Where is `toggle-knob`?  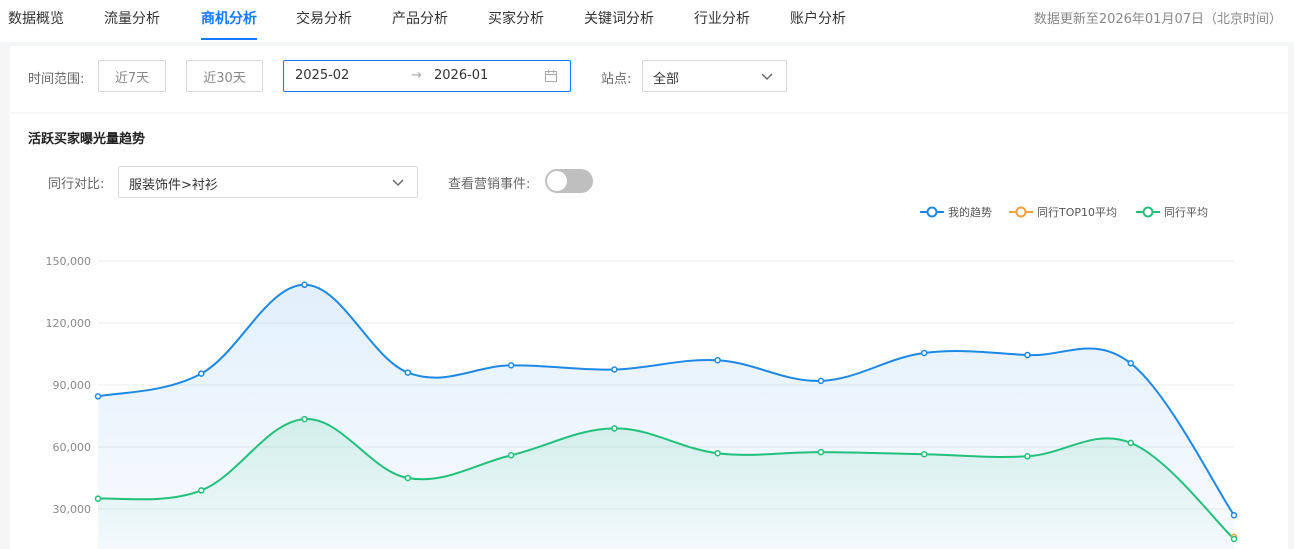
toggle-knob is located at coordinates (557, 181).